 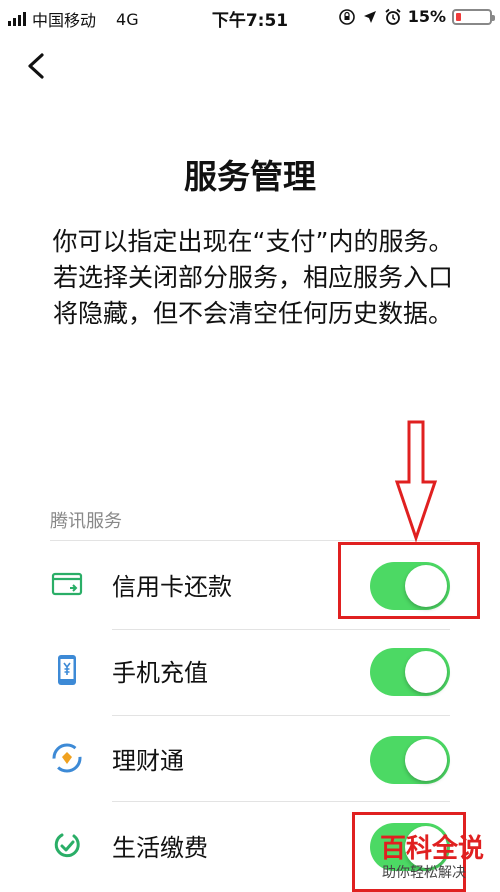 I want to click on page-title: 服务管理, so click(x=250, y=176).